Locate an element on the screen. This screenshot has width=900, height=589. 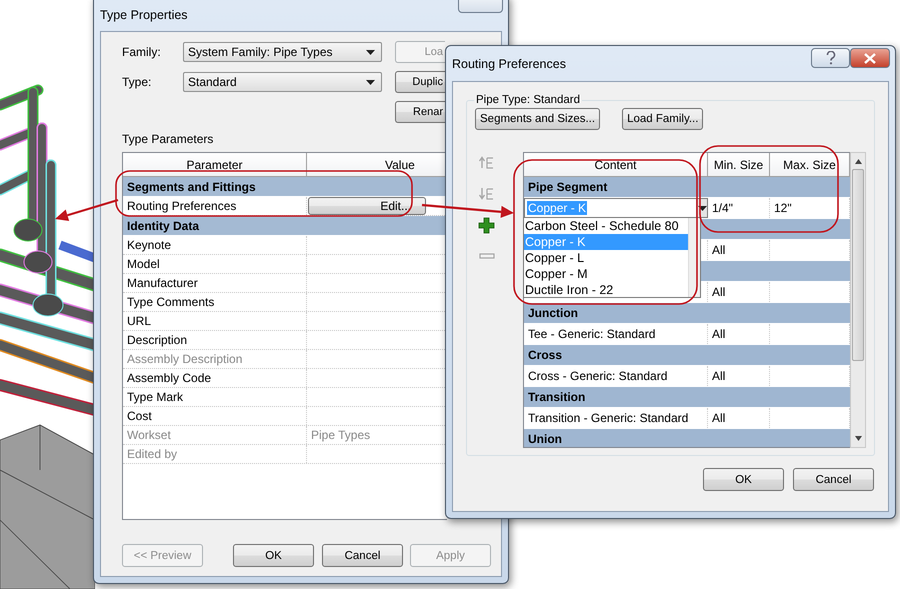
window-title: Routing Preferences is located at coordinates (509, 63).